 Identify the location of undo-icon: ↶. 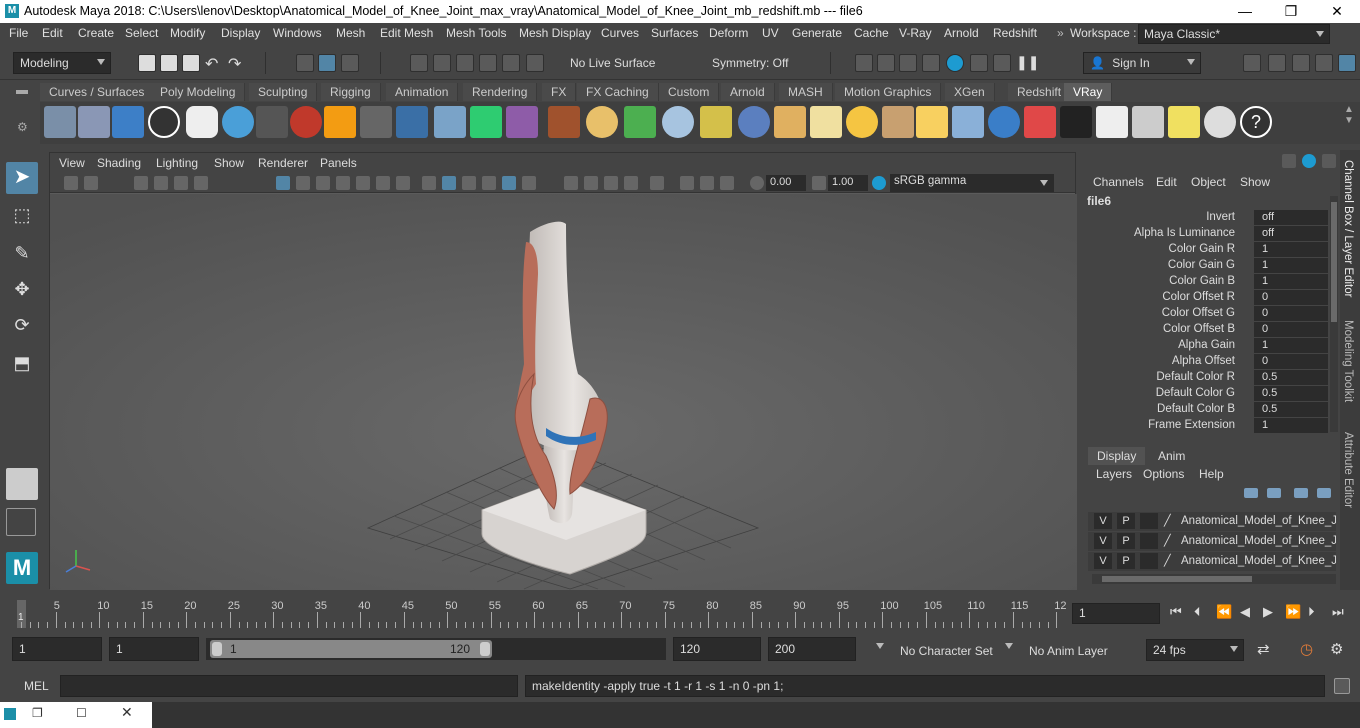
(214, 63).